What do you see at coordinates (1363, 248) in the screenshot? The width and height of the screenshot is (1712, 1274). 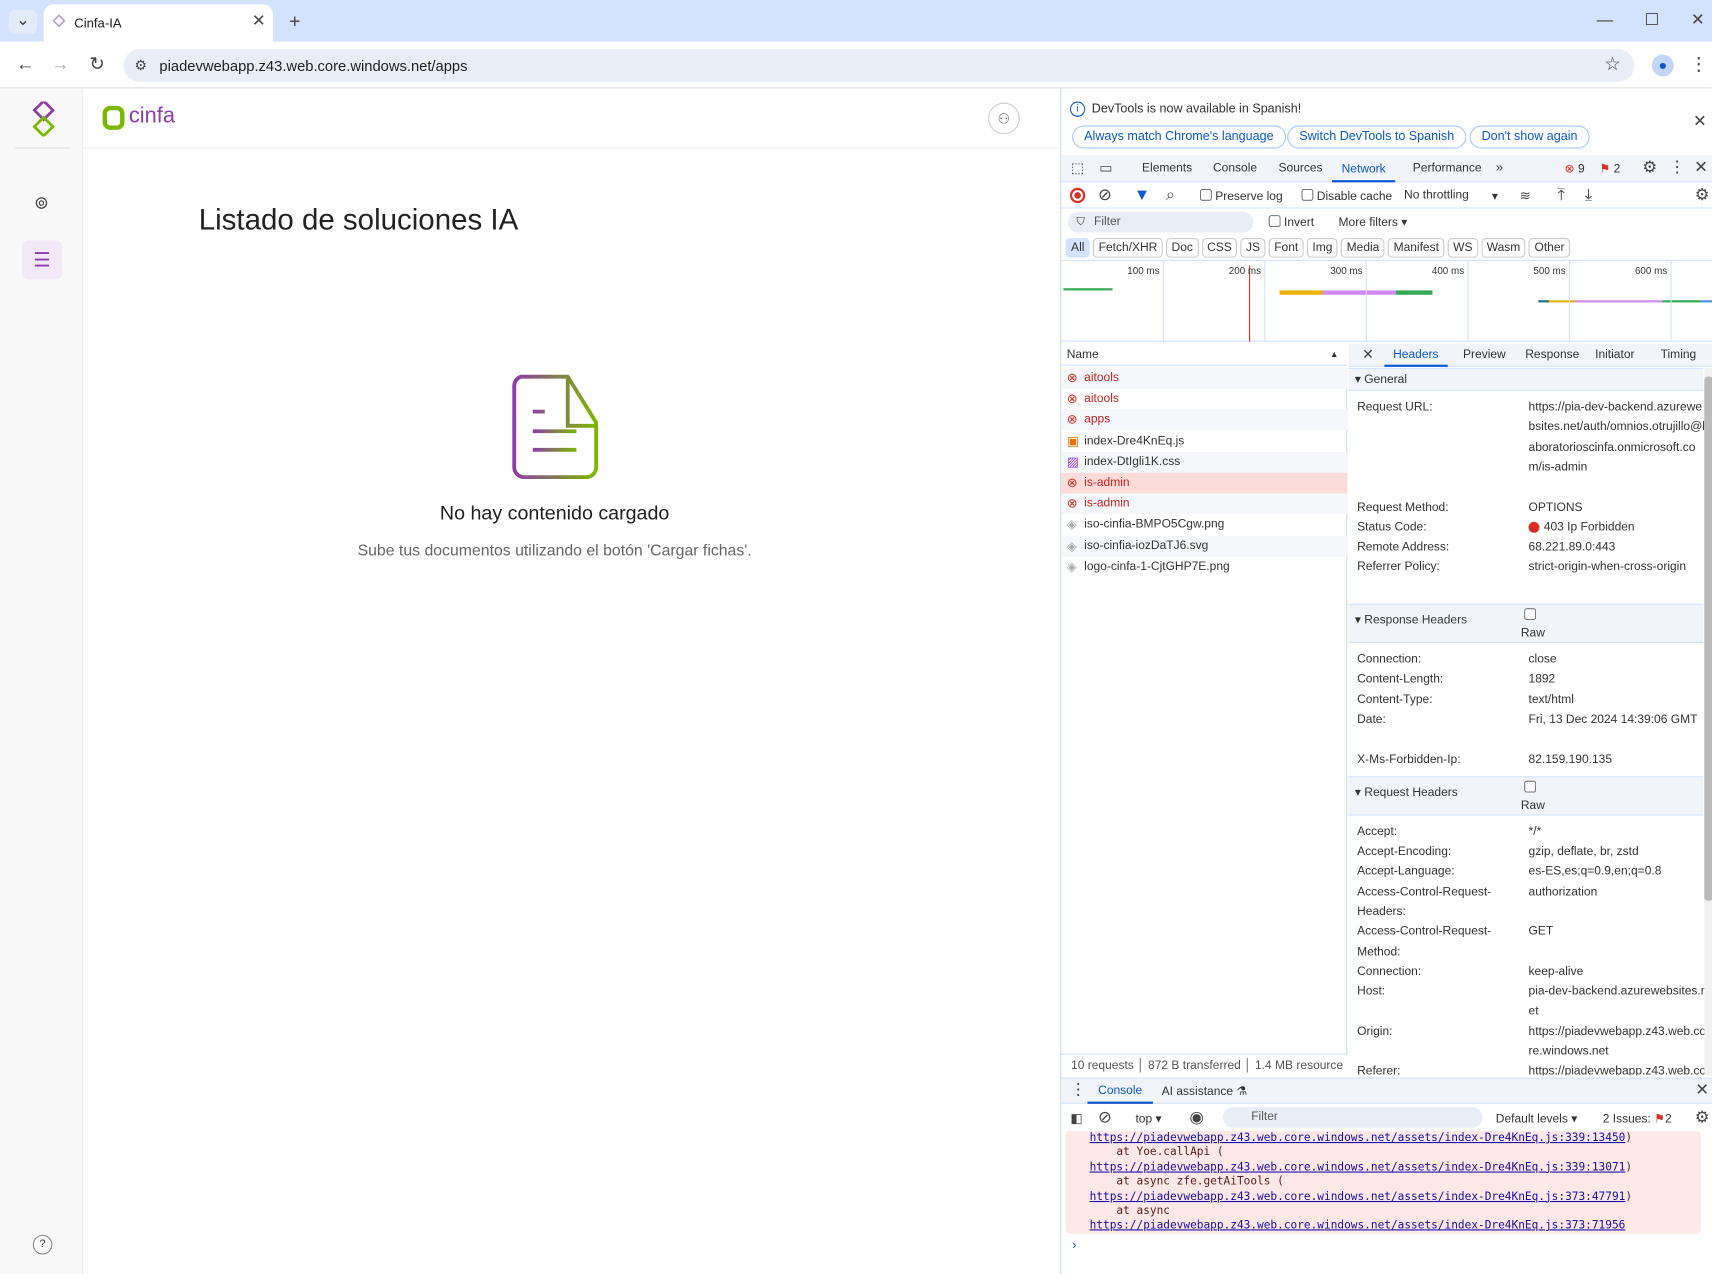 I see `filter-media: Media` at bounding box center [1363, 248].